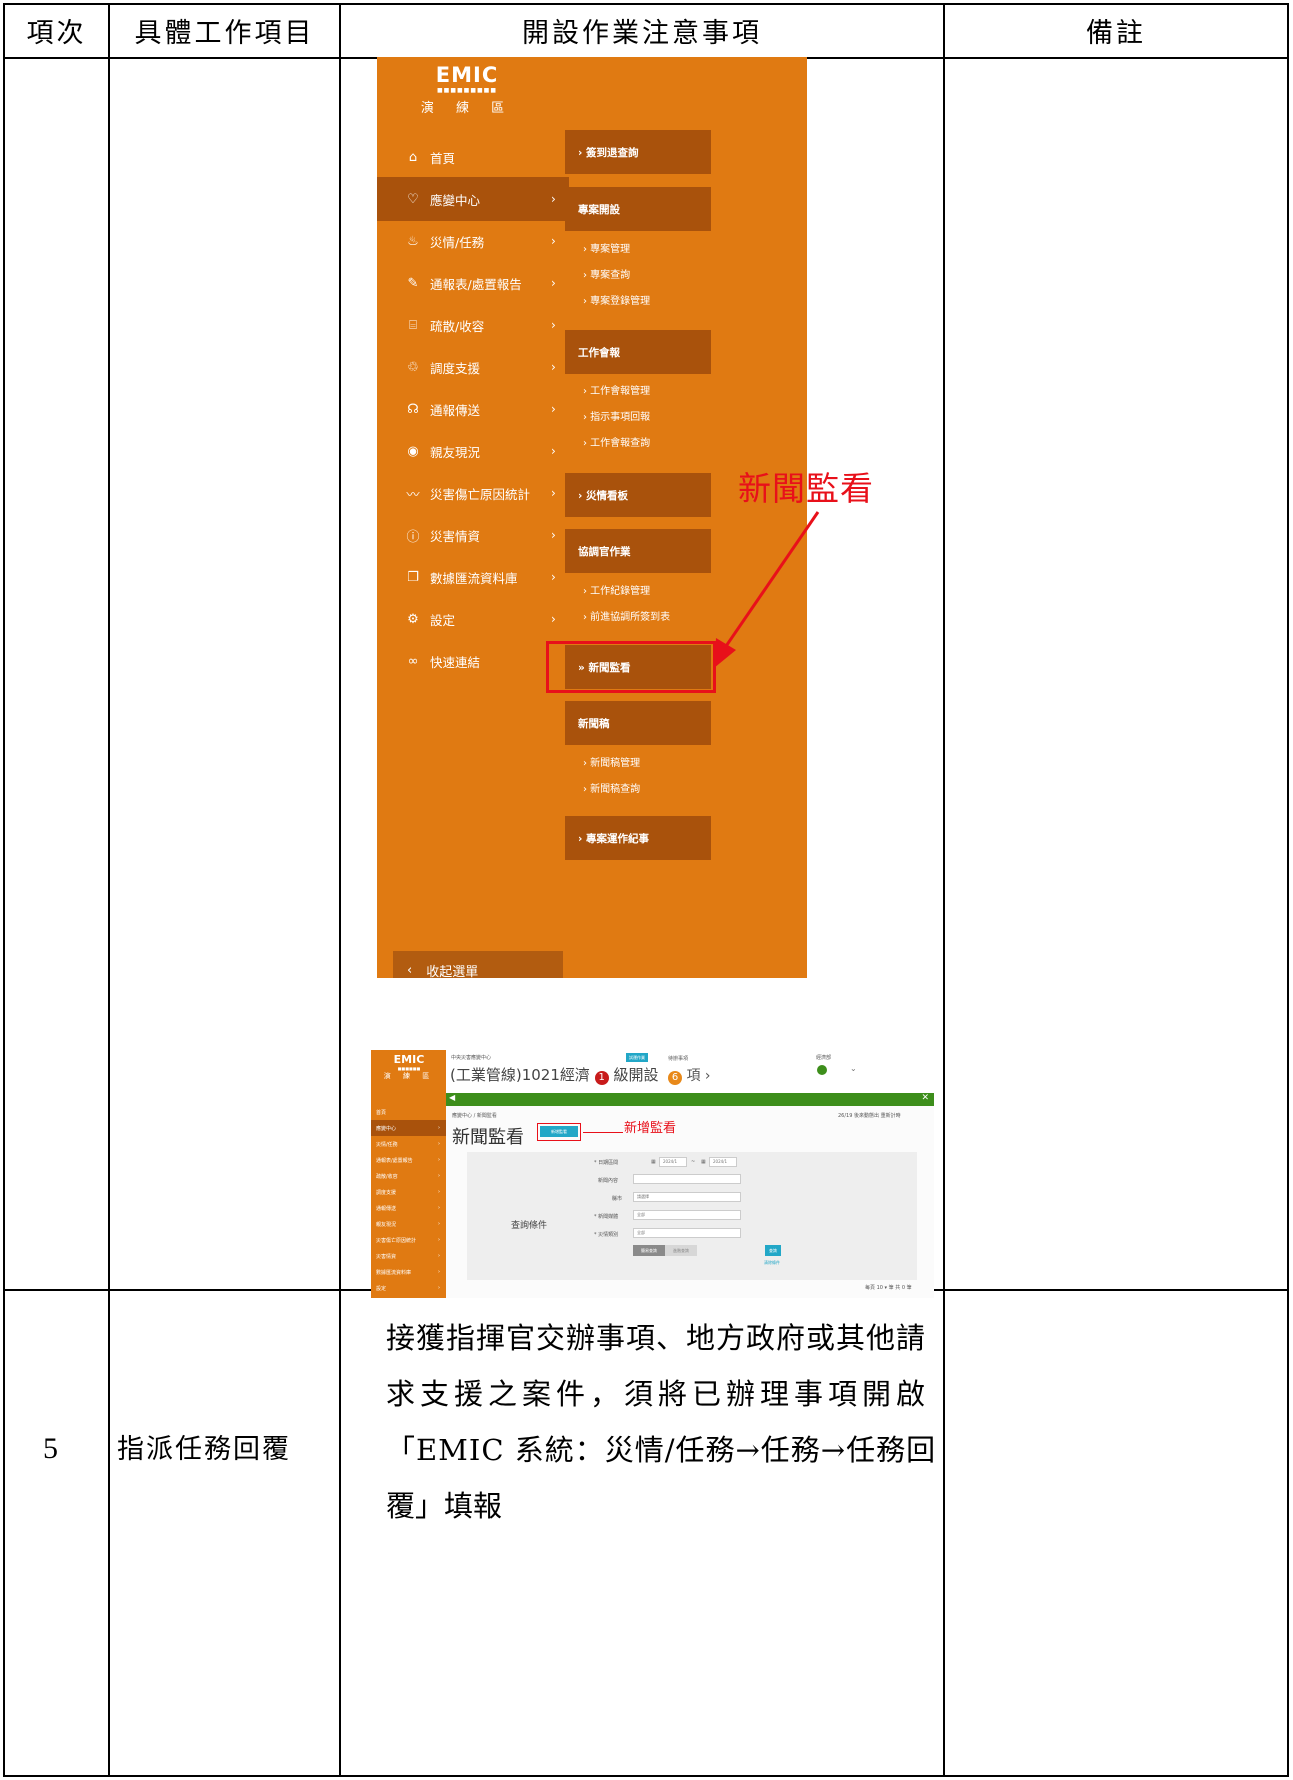 The image size is (1293, 1780). I want to click on mini-menu-item: 設定 ›, so click(408, 1288).